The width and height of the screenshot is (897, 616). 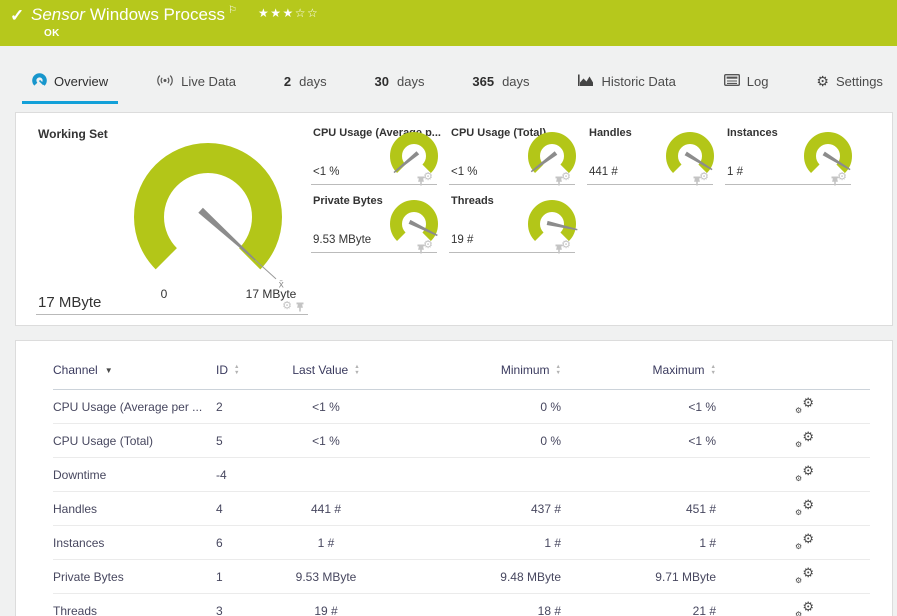 I want to click on gauge-tile-private-bytes: Private Bytes 9.53 MByte ⚙, so click(x=380, y=227).